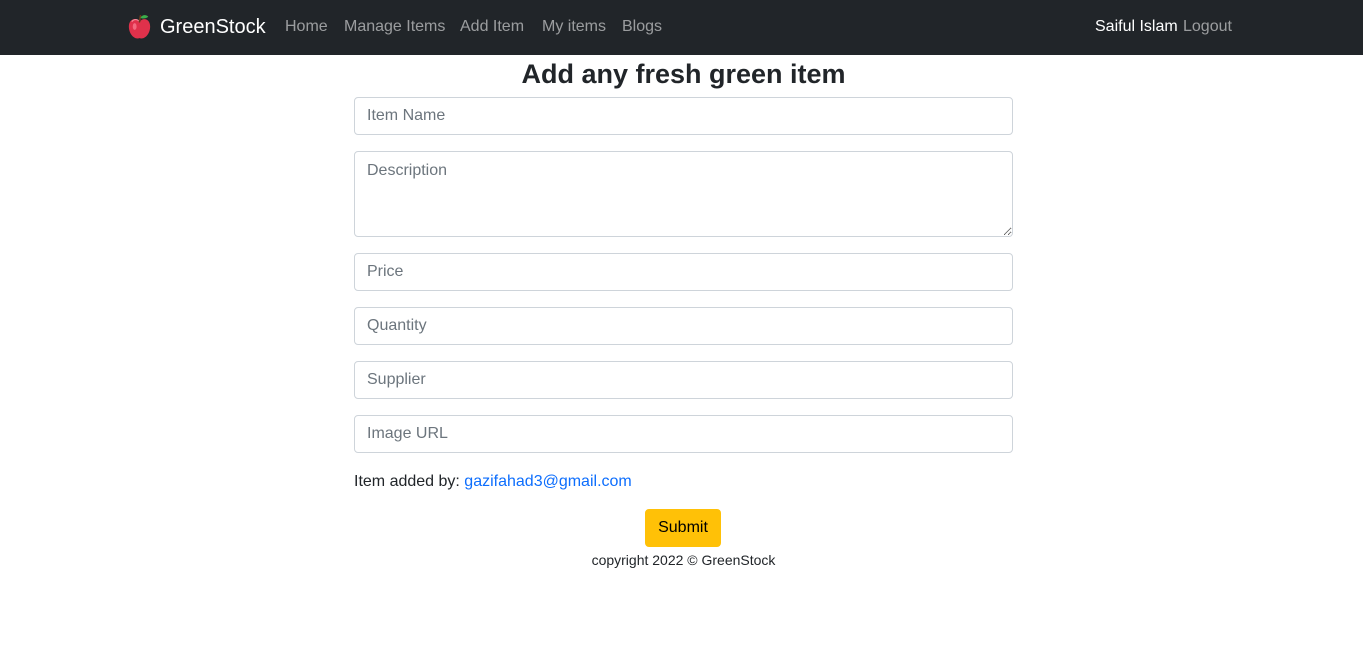 Image resolution: width=1363 pixels, height=656 pixels. What do you see at coordinates (683, 326) in the screenshot?
I see `quantity-input` at bounding box center [683, 326].